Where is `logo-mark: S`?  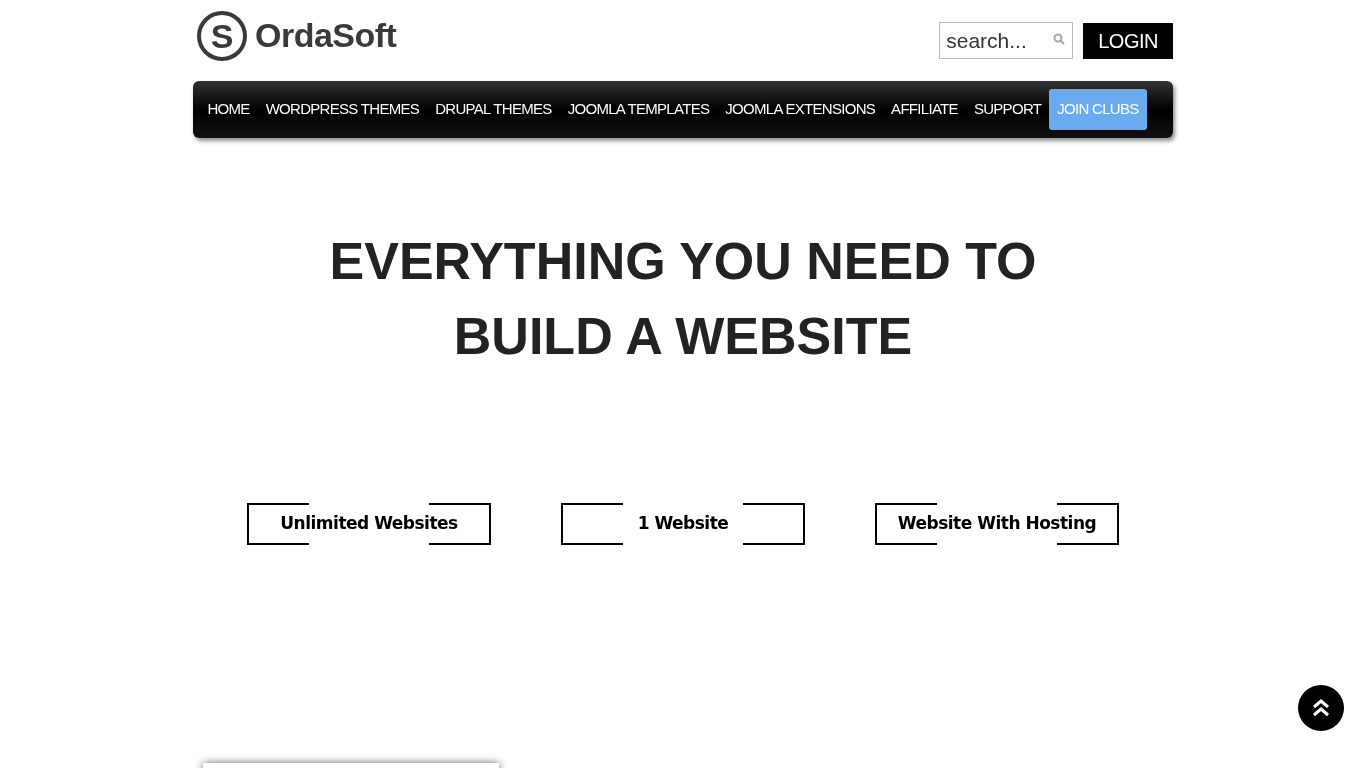
logo-mark: S is located at coordinates (222, 35).